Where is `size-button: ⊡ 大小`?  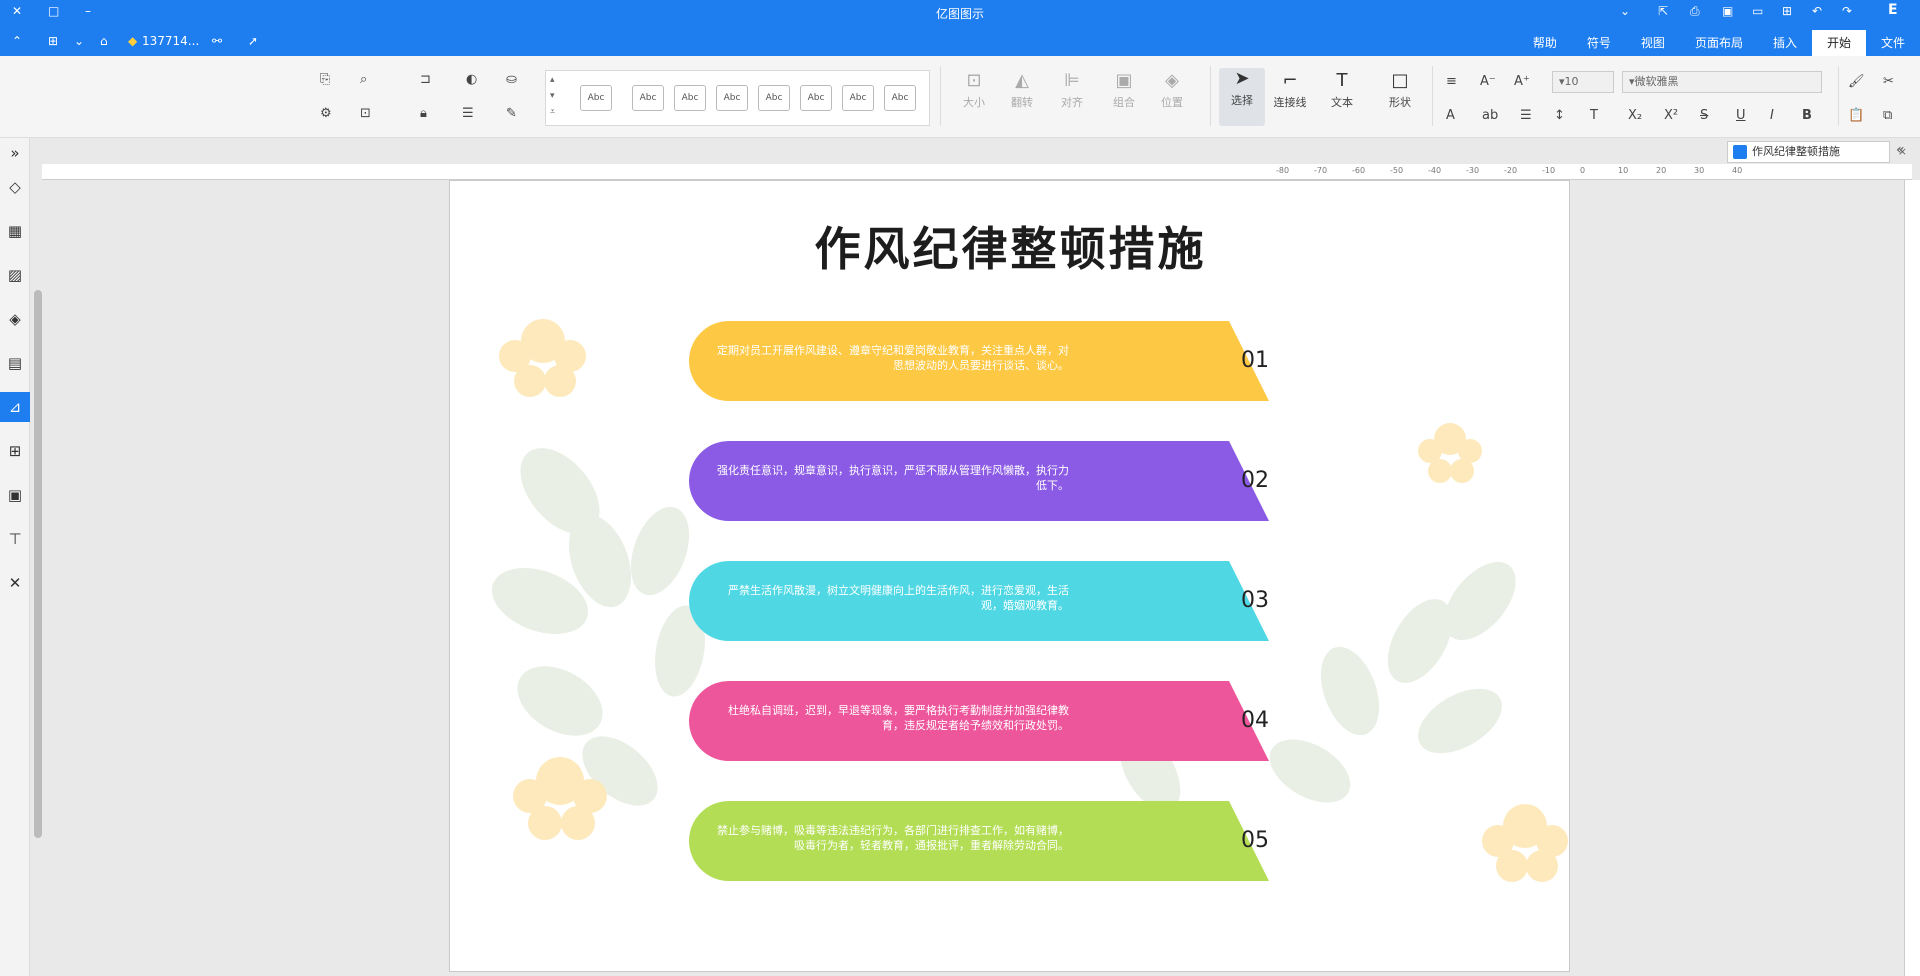
size-button: ⊡ 大小 is located at coordinates (974, 98).